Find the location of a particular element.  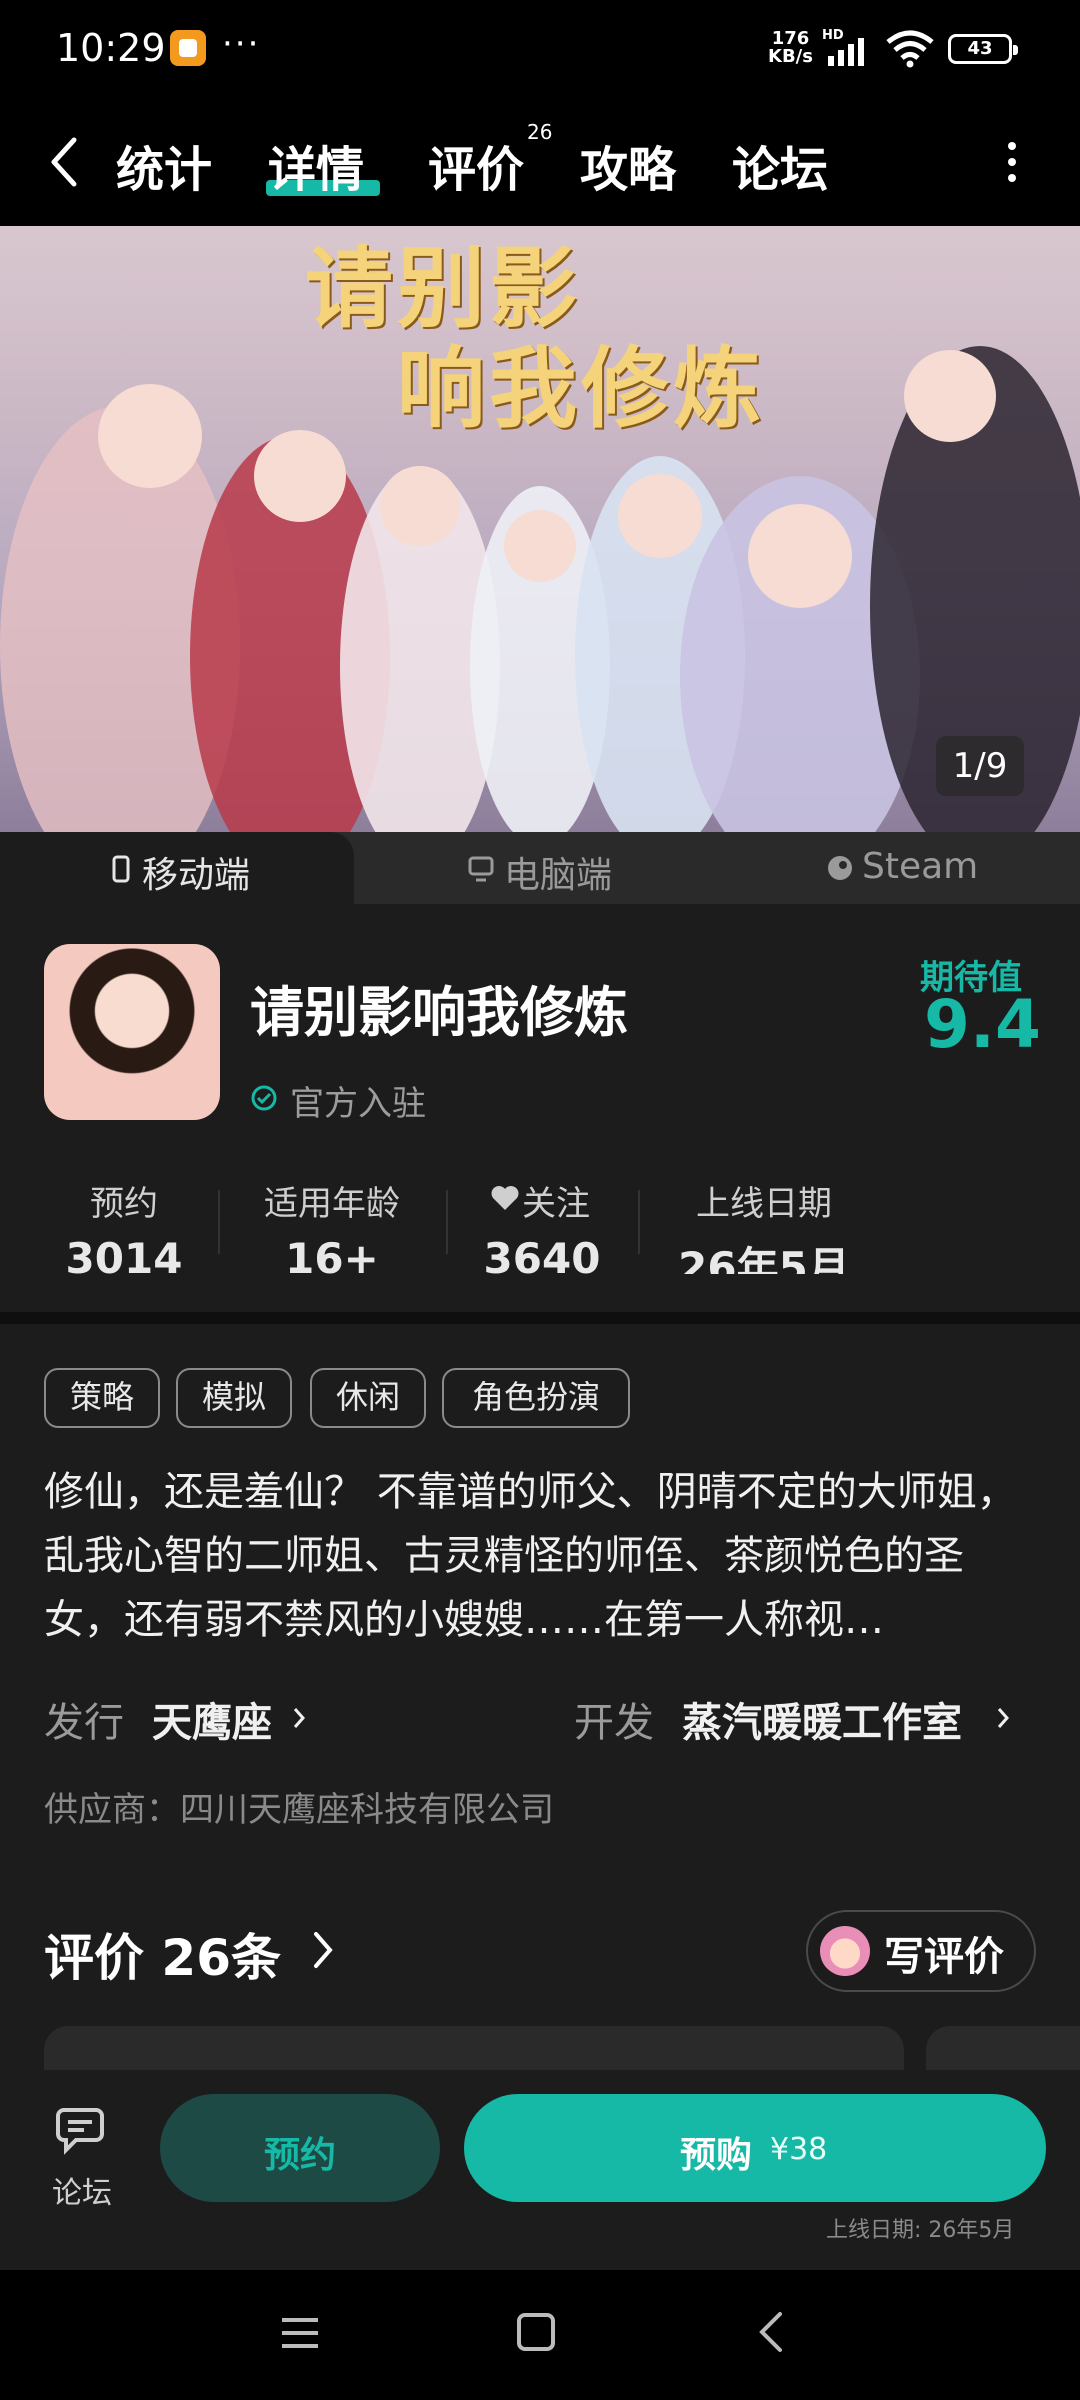

platform-tab-steam: Steam is located at coordinates (920, 866).